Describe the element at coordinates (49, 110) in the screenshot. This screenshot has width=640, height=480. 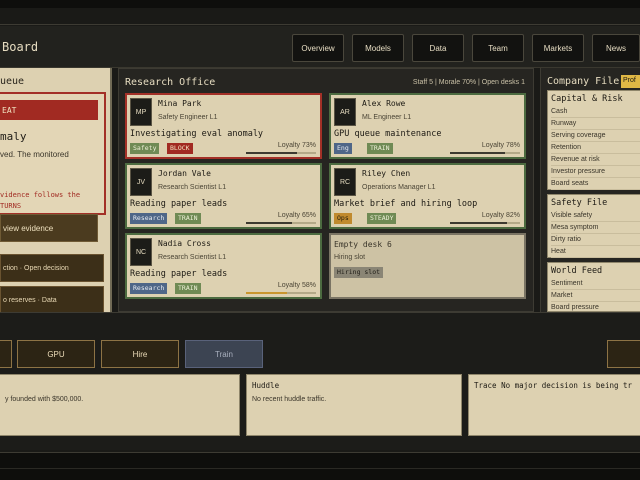
I see `alert-header: EAT` at that location.